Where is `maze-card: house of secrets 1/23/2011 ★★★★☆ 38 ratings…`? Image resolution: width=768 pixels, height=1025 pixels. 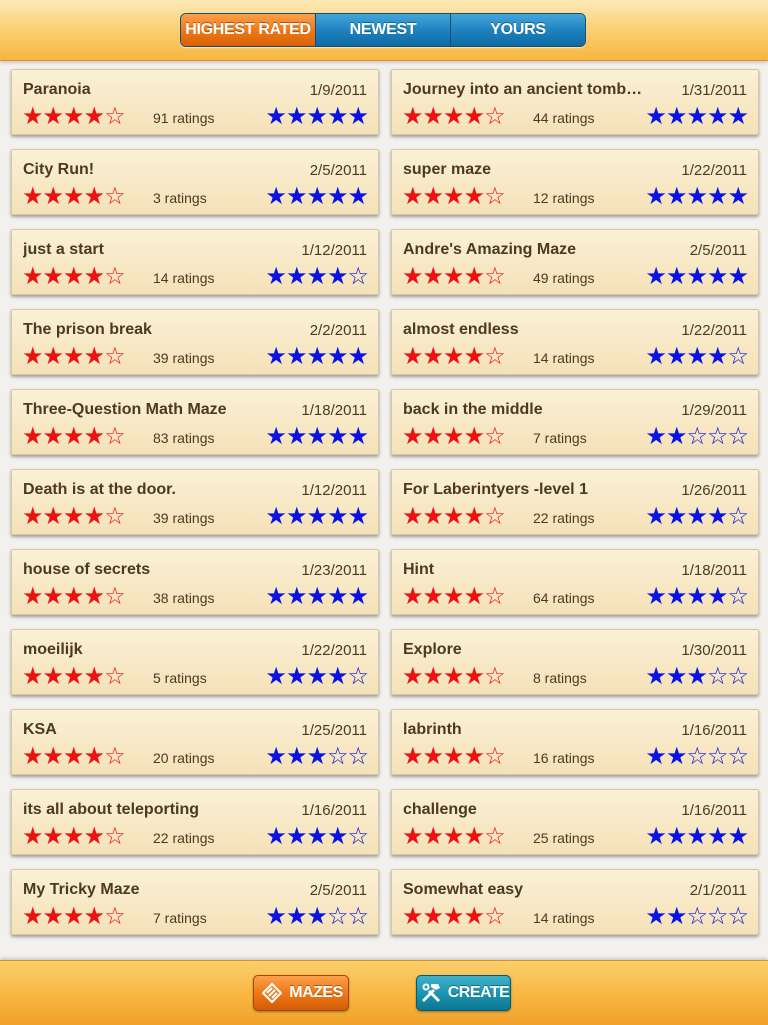 maze-card: house of secrets 1/23/2011 ★★★★☆ 38 ratings… is located at coordinates (195, 582).